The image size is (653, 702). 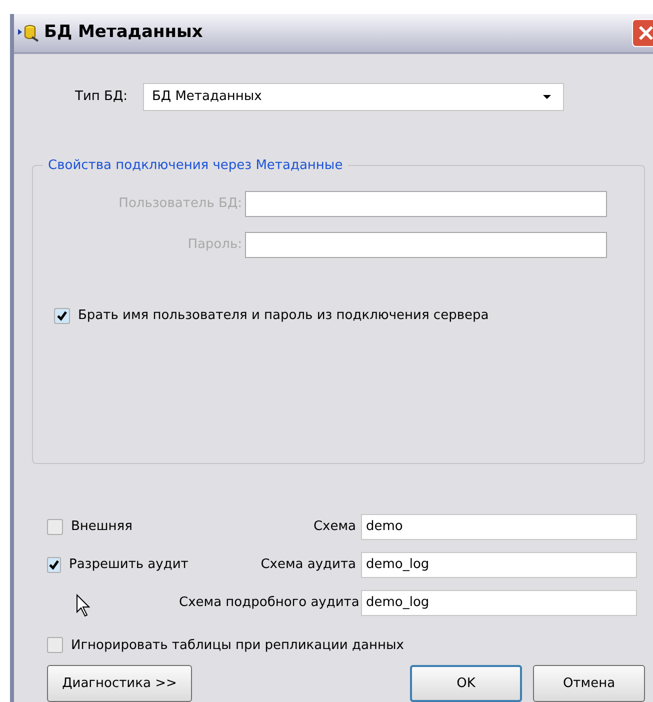 What do you see at coordinates (128, 565) in the screenshot?
I see `checkbox-label: Разрешить аудит` at bounding box center [128, 565].